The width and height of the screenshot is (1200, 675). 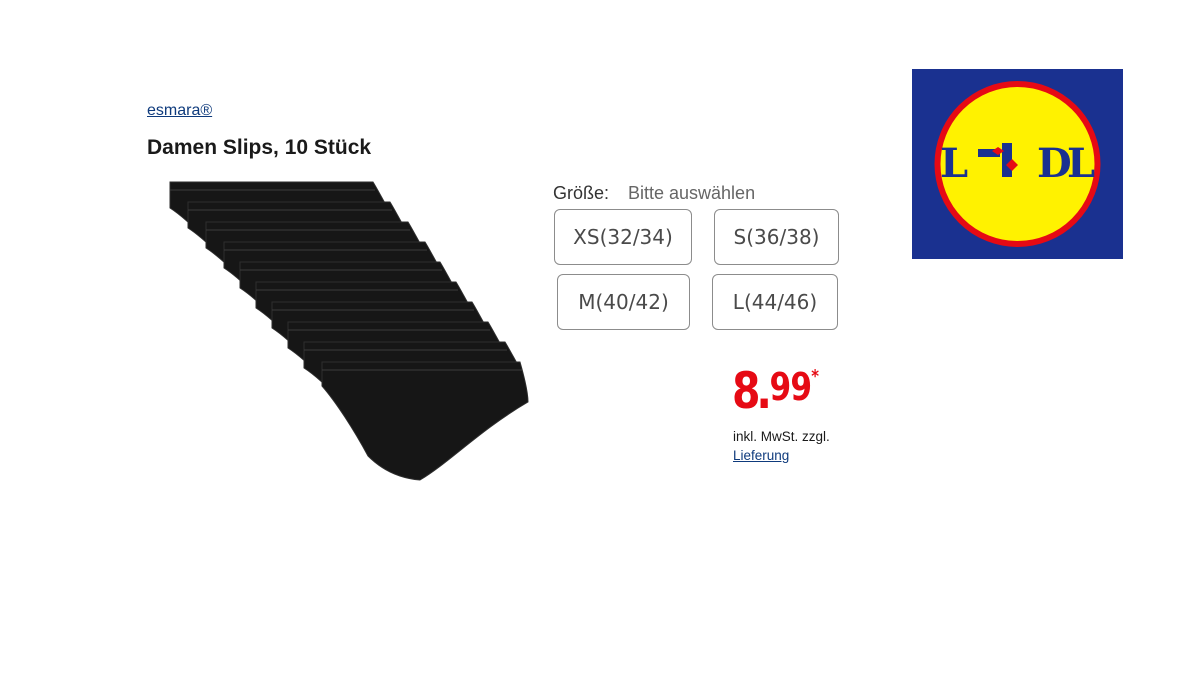 I want to click on price-asterisk: *, so click(x=815, y=376).